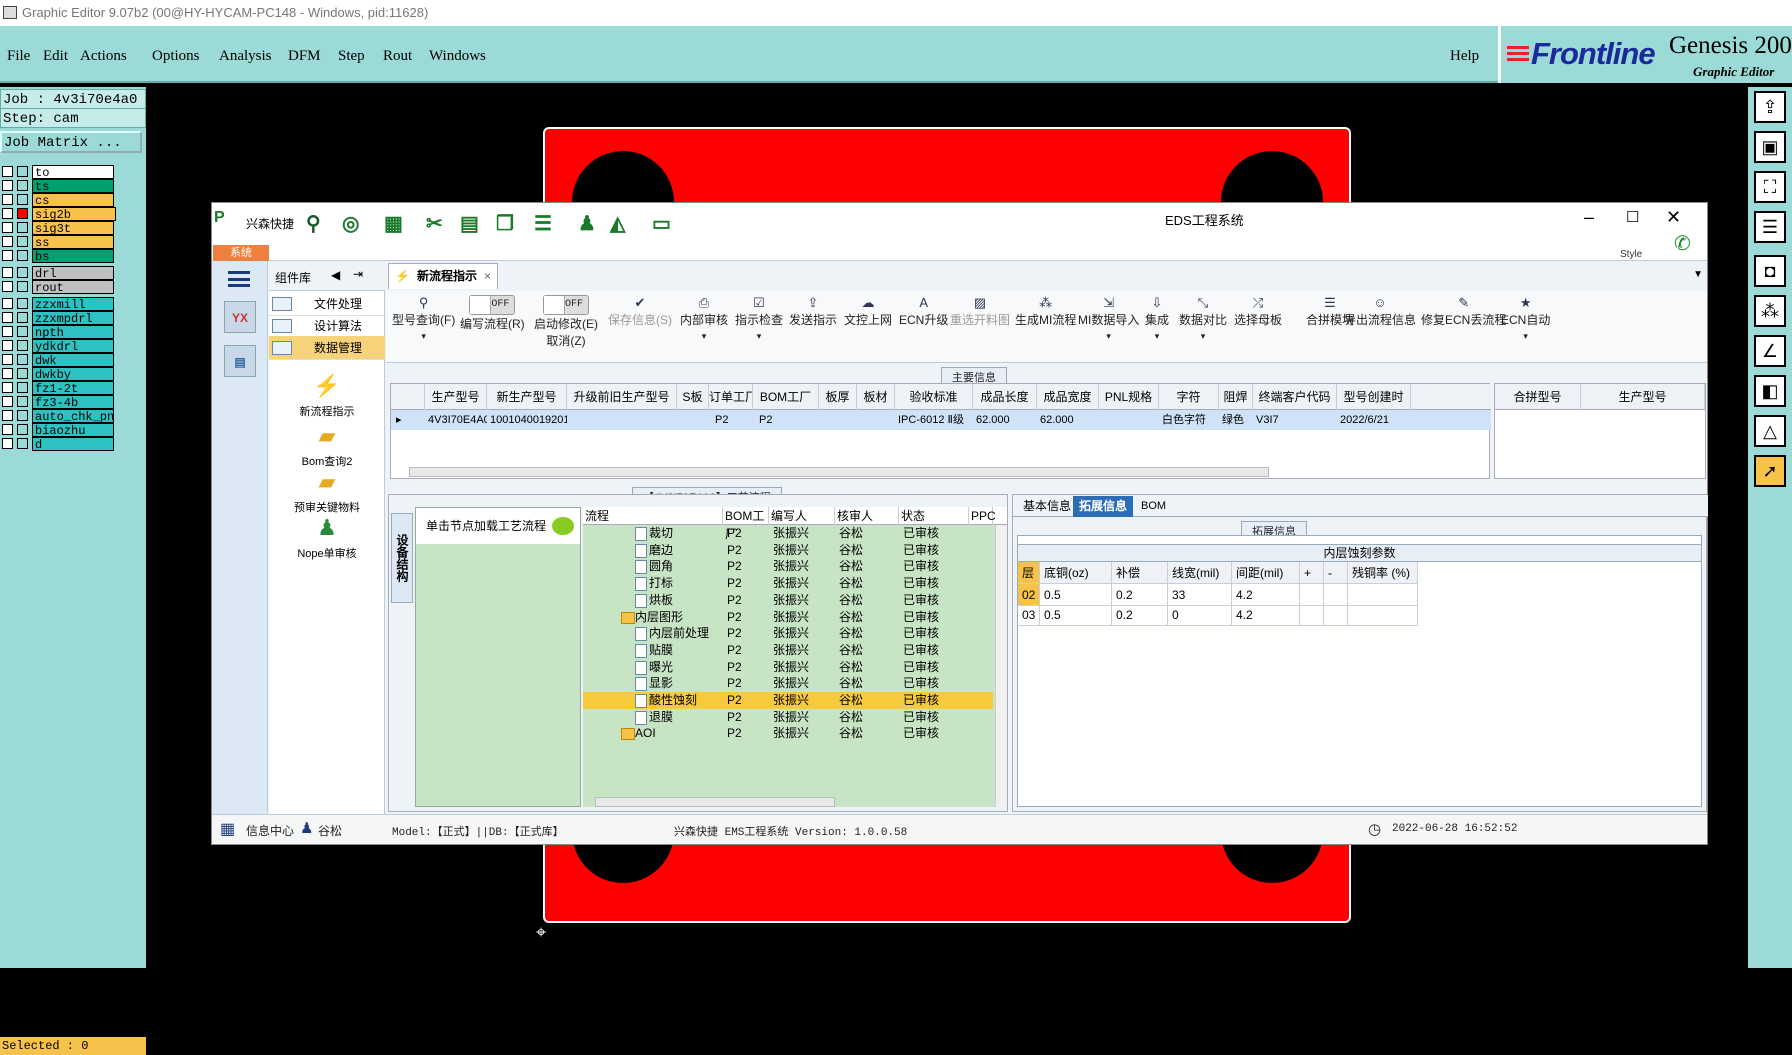  Describe the element at coordinates (788, 533) in the screenshot. I see `table-row: 裁切 P2 张振兴 谷松 已审核` at that location.